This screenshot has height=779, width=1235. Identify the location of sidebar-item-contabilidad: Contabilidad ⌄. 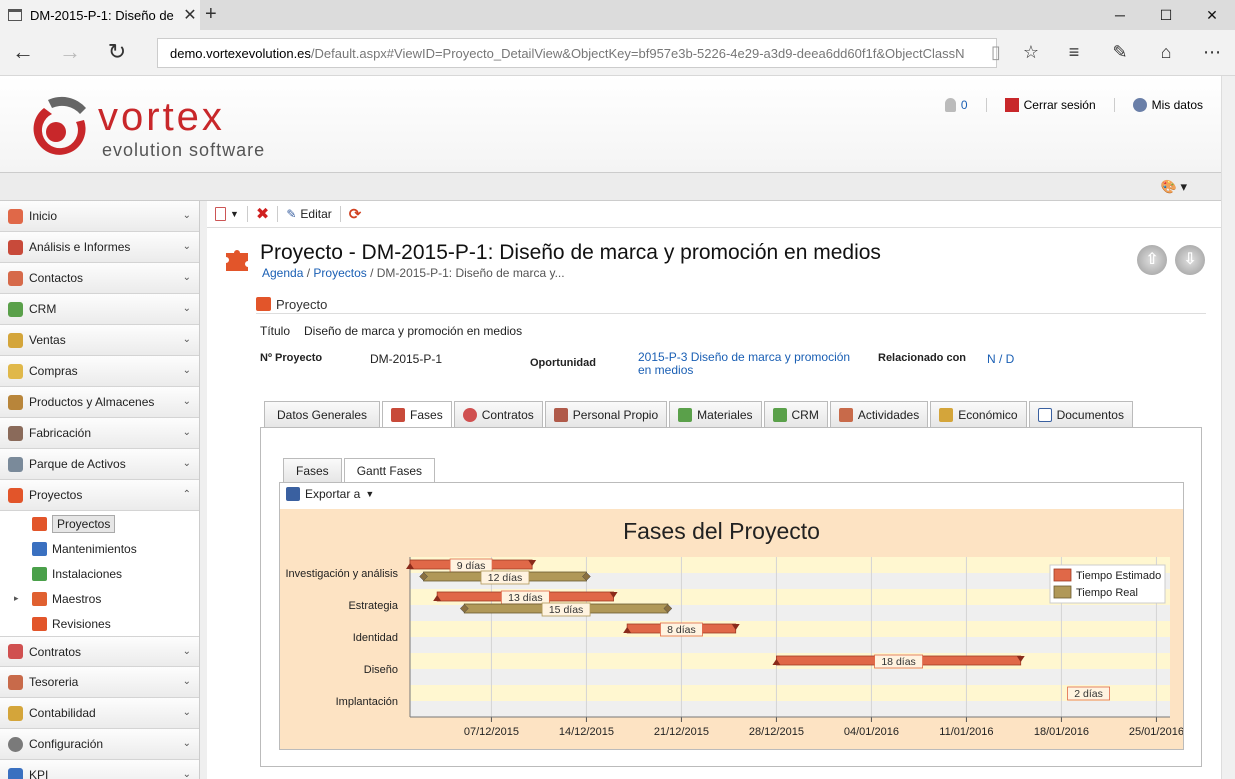
(99, 713).